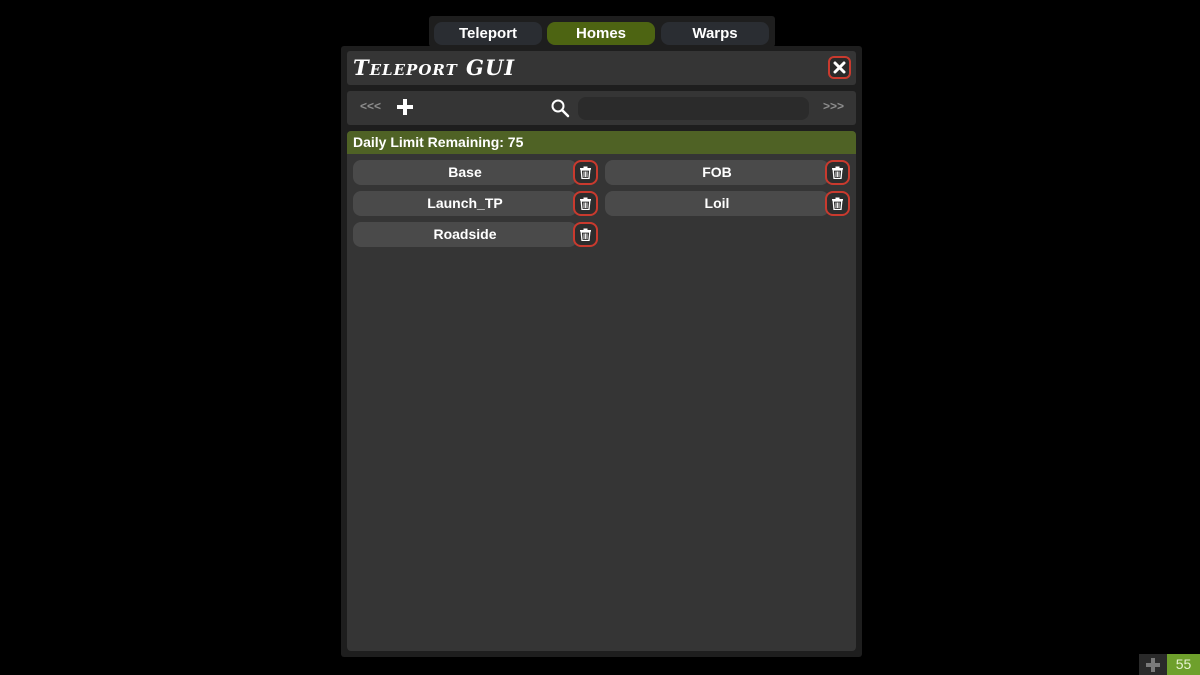  What do you see at coordinates (1183, 664) in the screenshot?
I see `counter-badge: 55` at bounding box center [1183, 664].